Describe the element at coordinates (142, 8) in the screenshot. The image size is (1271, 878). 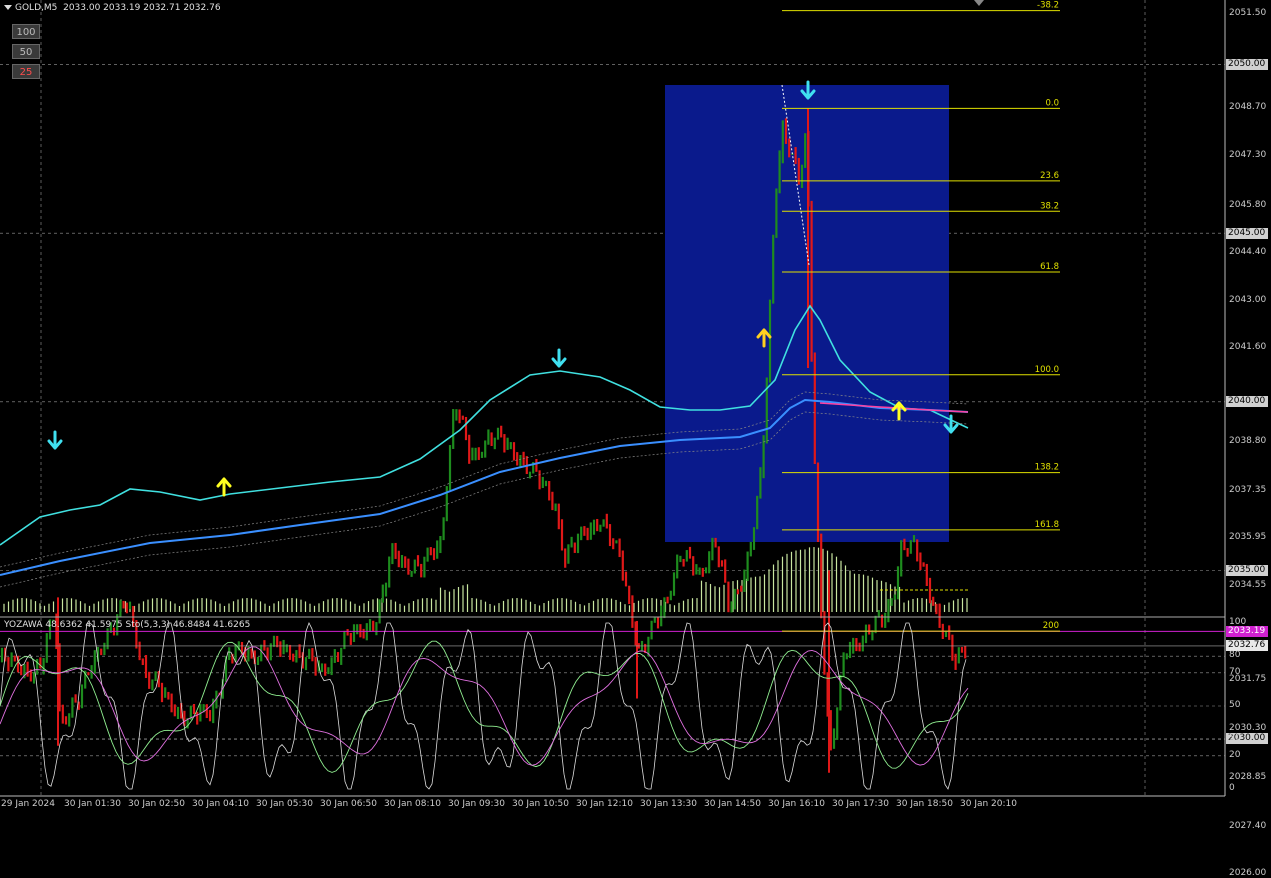
I see `ohlc-values: 2033.00 2033.19 2032.71 2032.76` at that location.